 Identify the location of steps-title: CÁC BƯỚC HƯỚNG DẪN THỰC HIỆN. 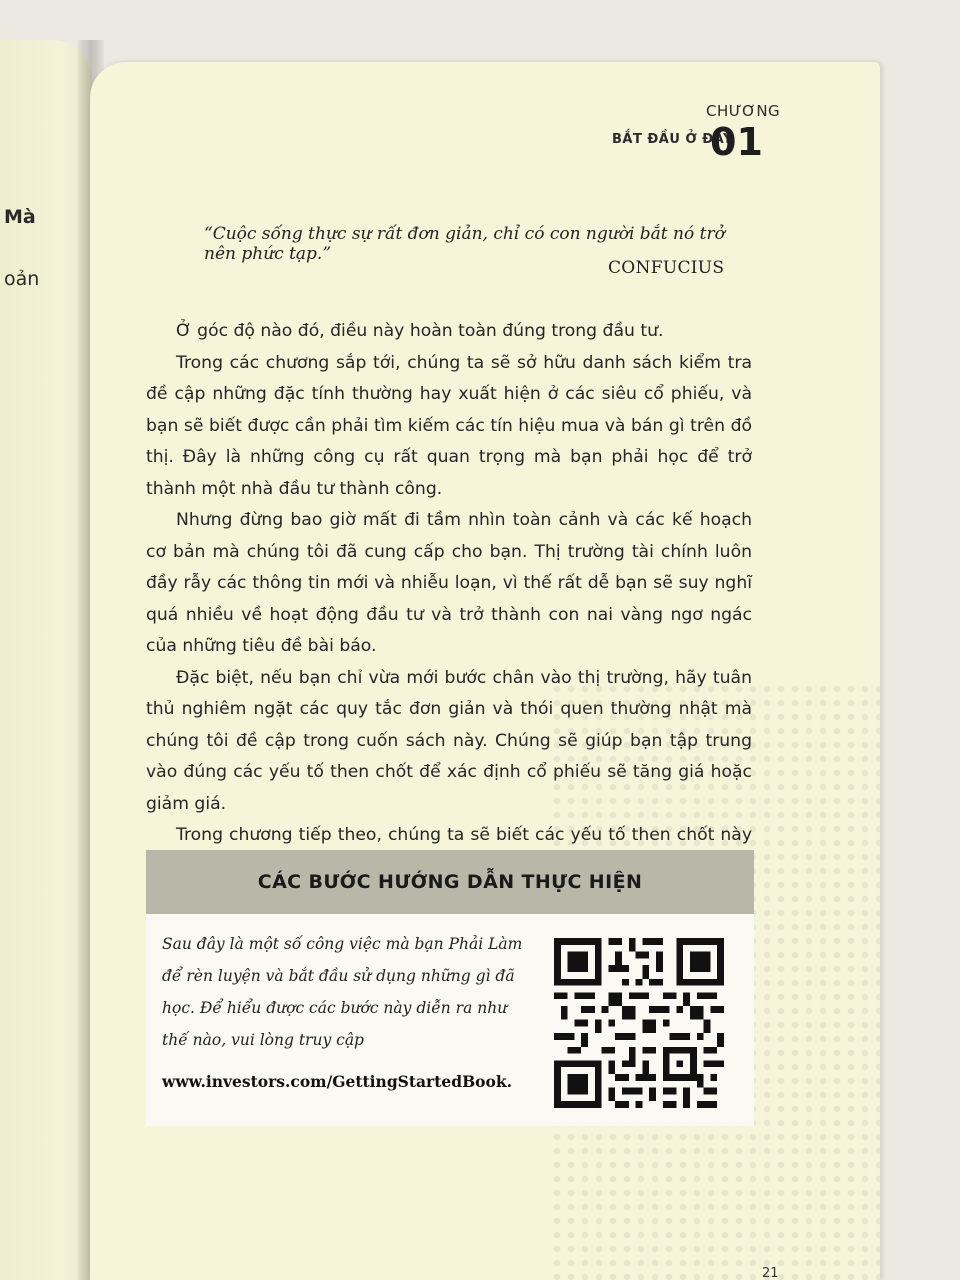
(450, 882).